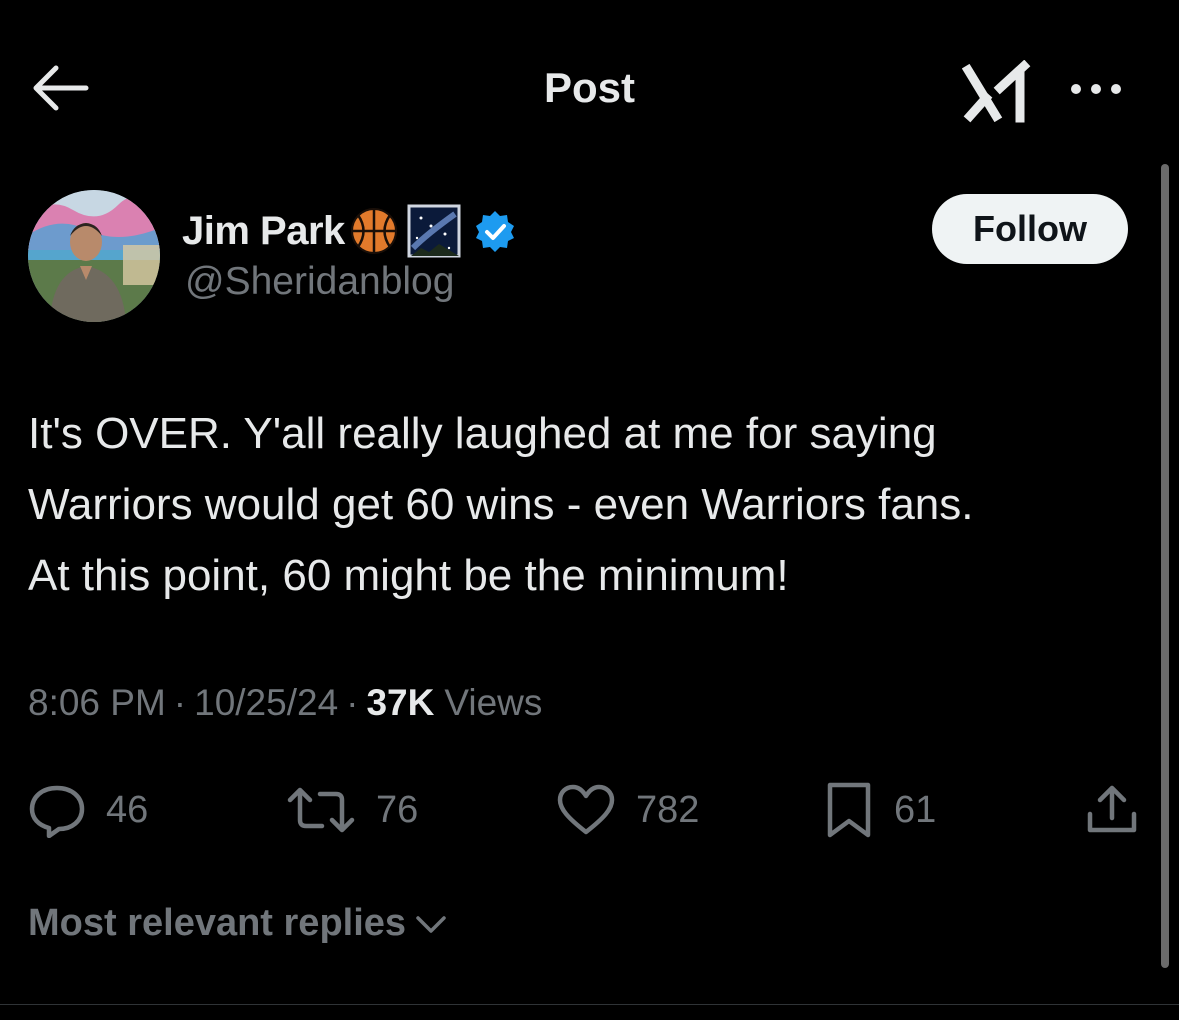 This screenshot has height=1020, width=1179. I want to click on milky-way-icon, so click(434, 231).